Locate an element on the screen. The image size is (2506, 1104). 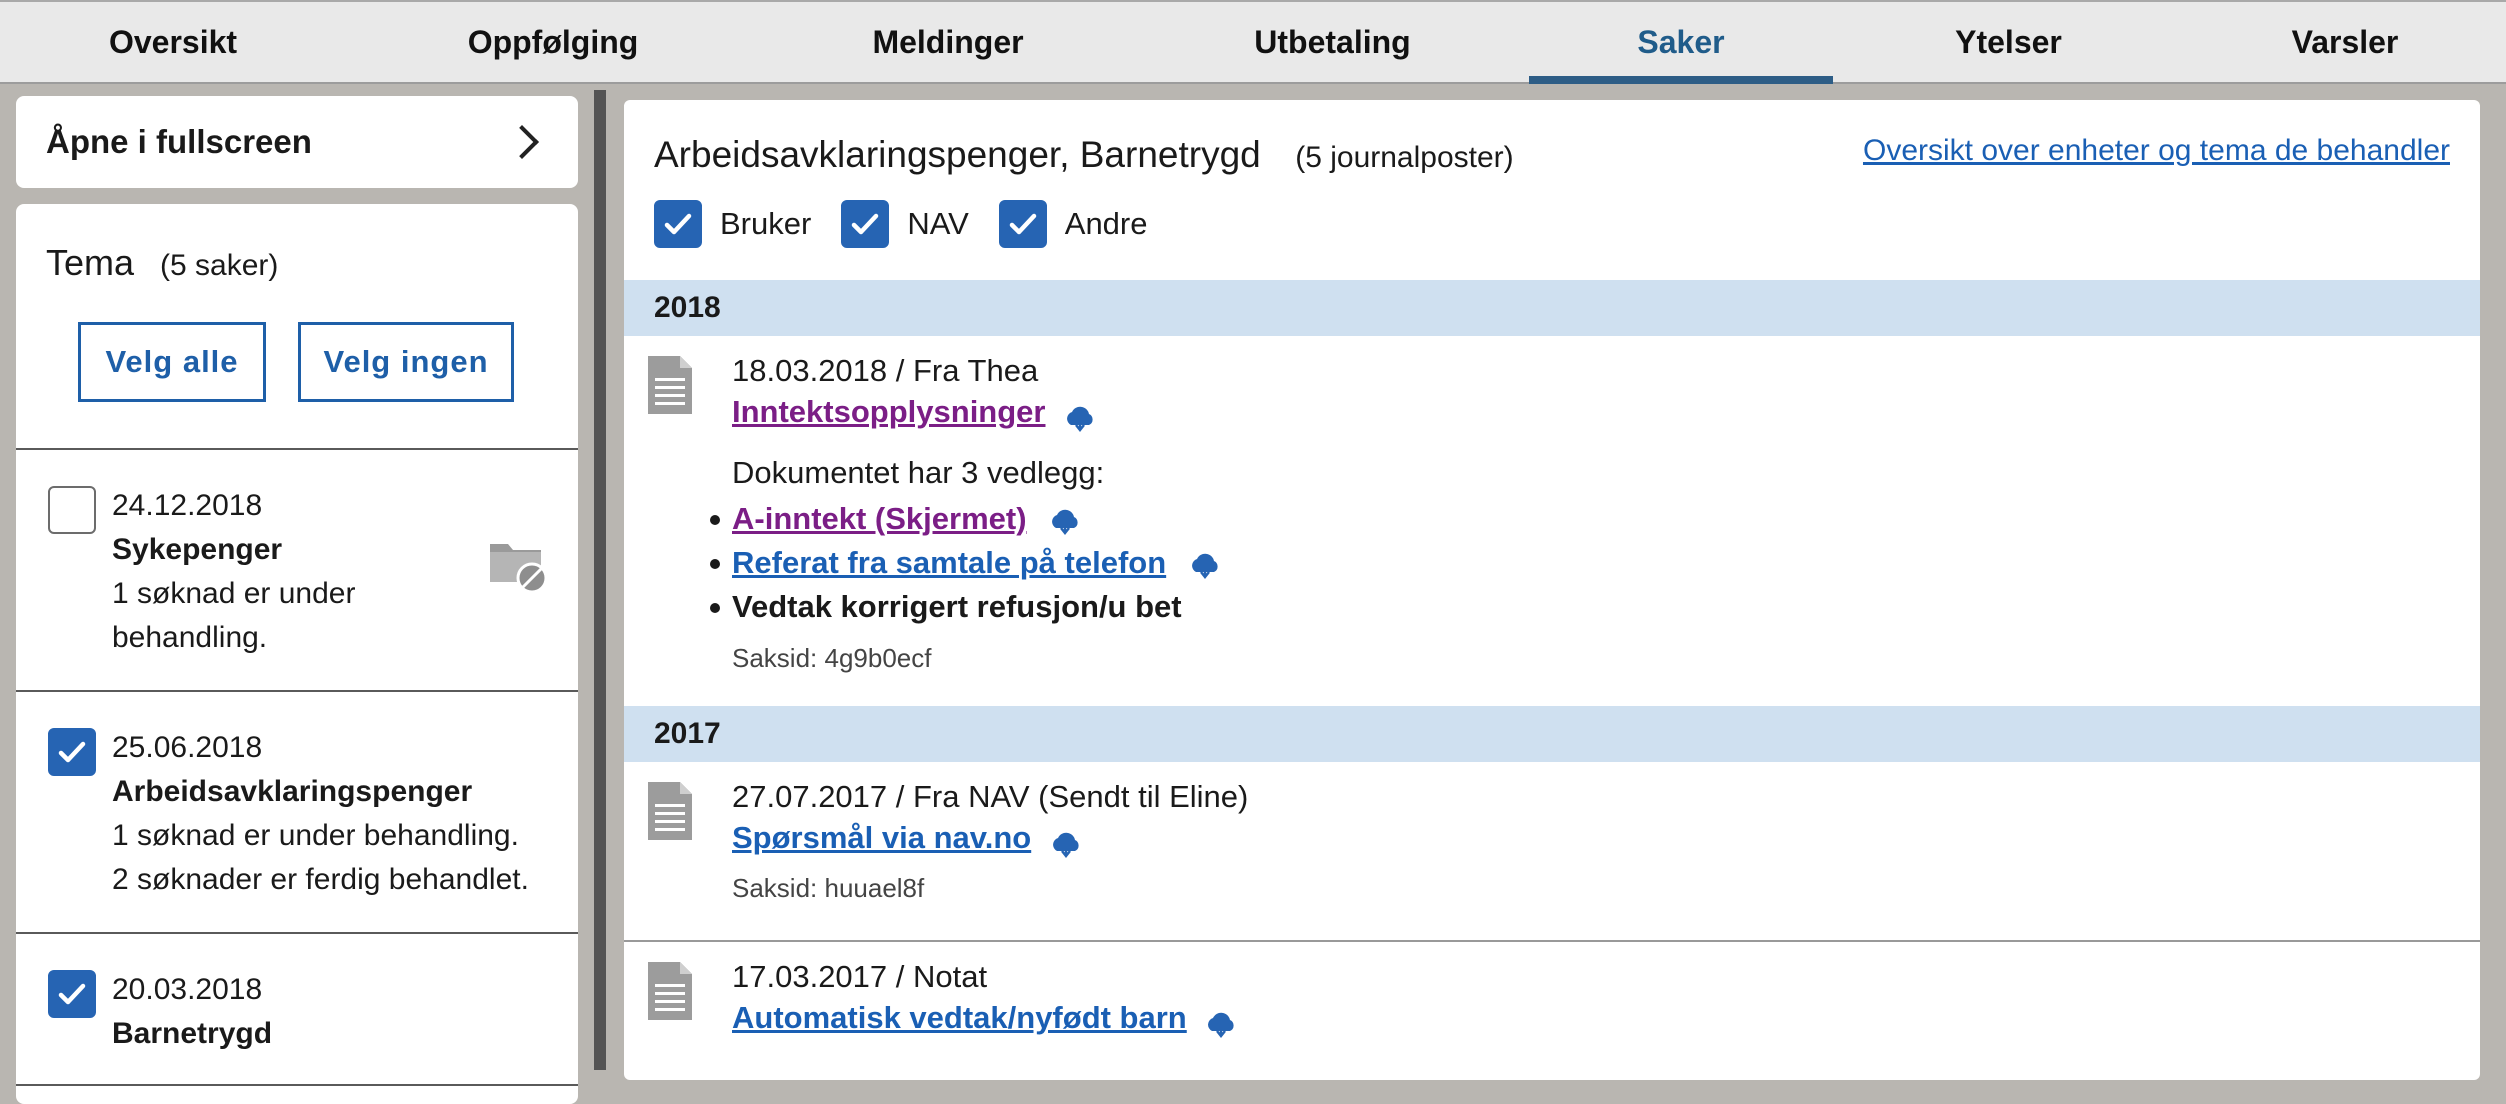
attachment-link: Referat fra samtale på telefon is located at coordinates (949, 563).